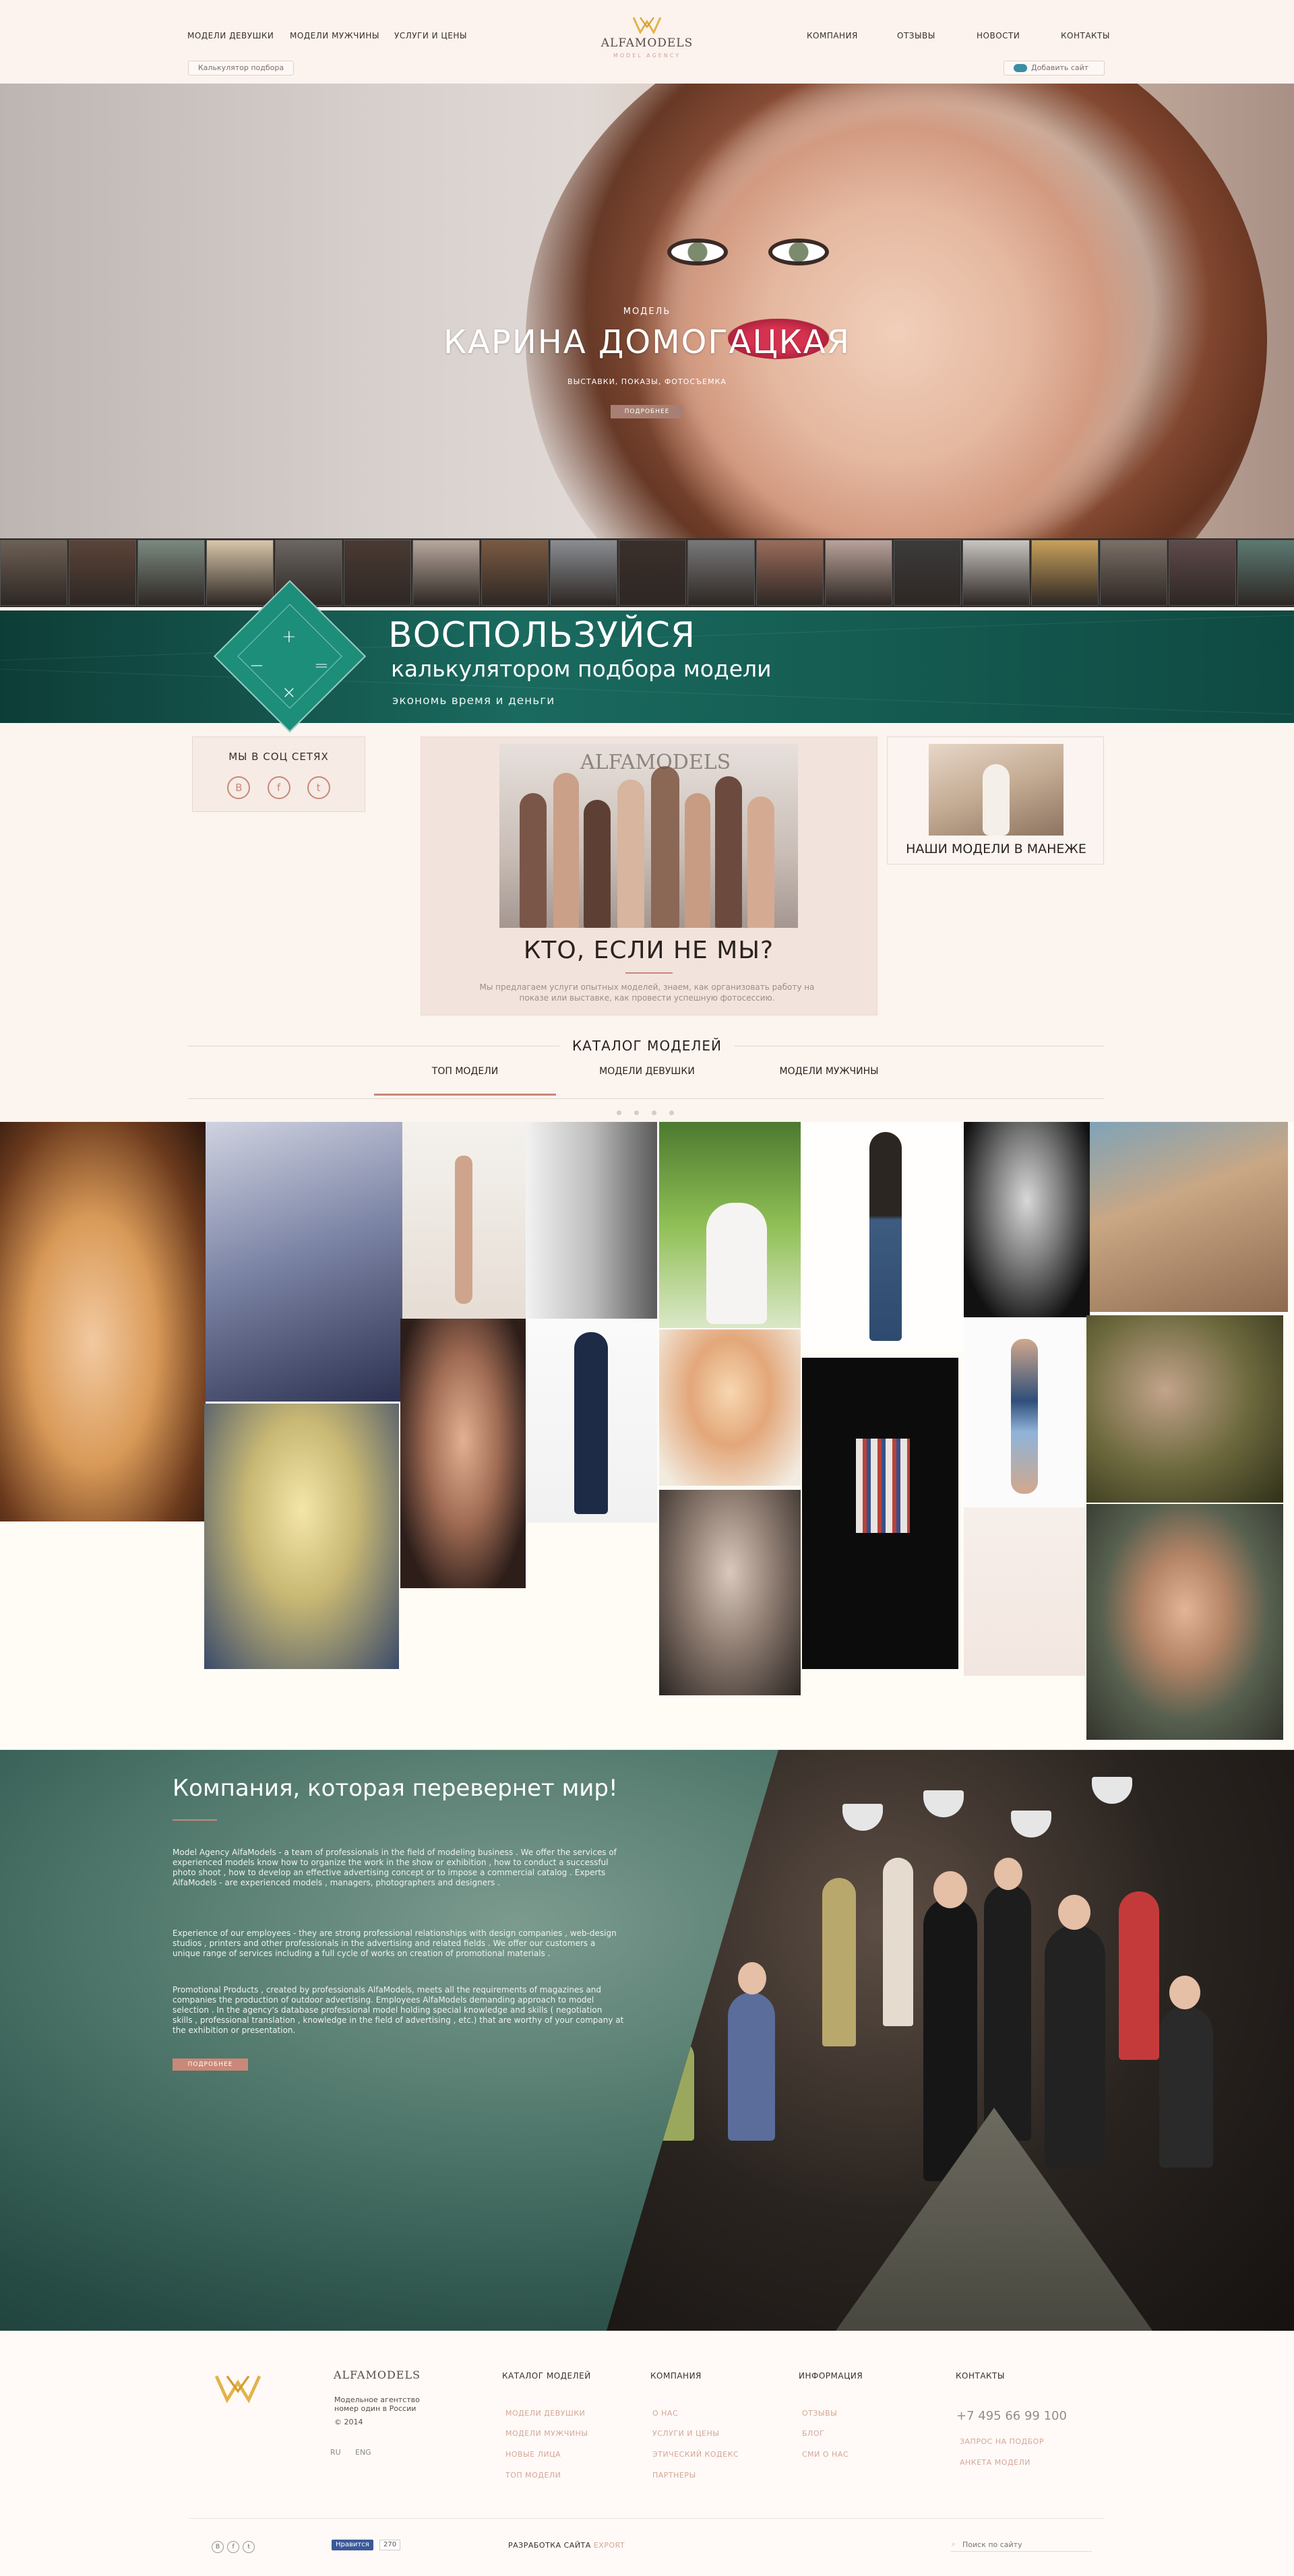  I want to click on nav-models-girls: МОДЕЛИ ДЕВУШКИ, so click(230, 35).